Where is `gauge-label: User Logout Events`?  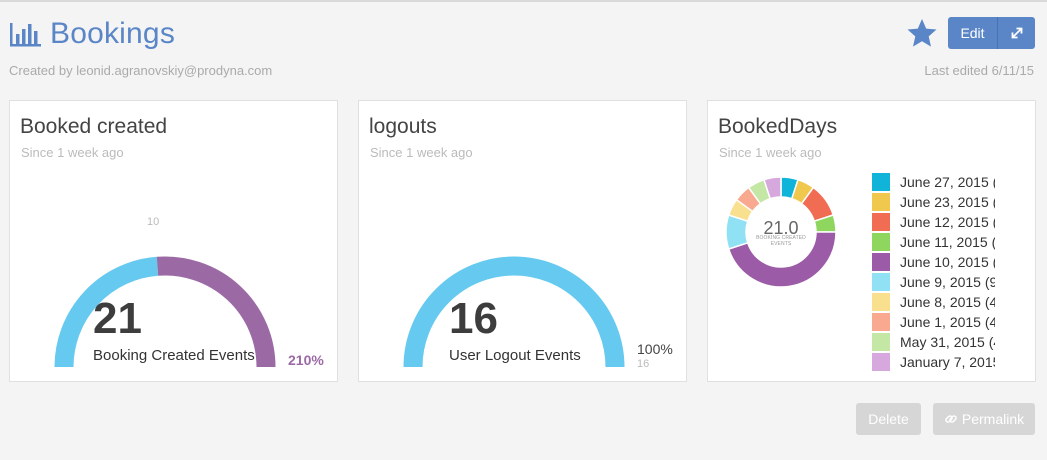 gauge-label: User Logout Events is located at coordinates (515, 355).